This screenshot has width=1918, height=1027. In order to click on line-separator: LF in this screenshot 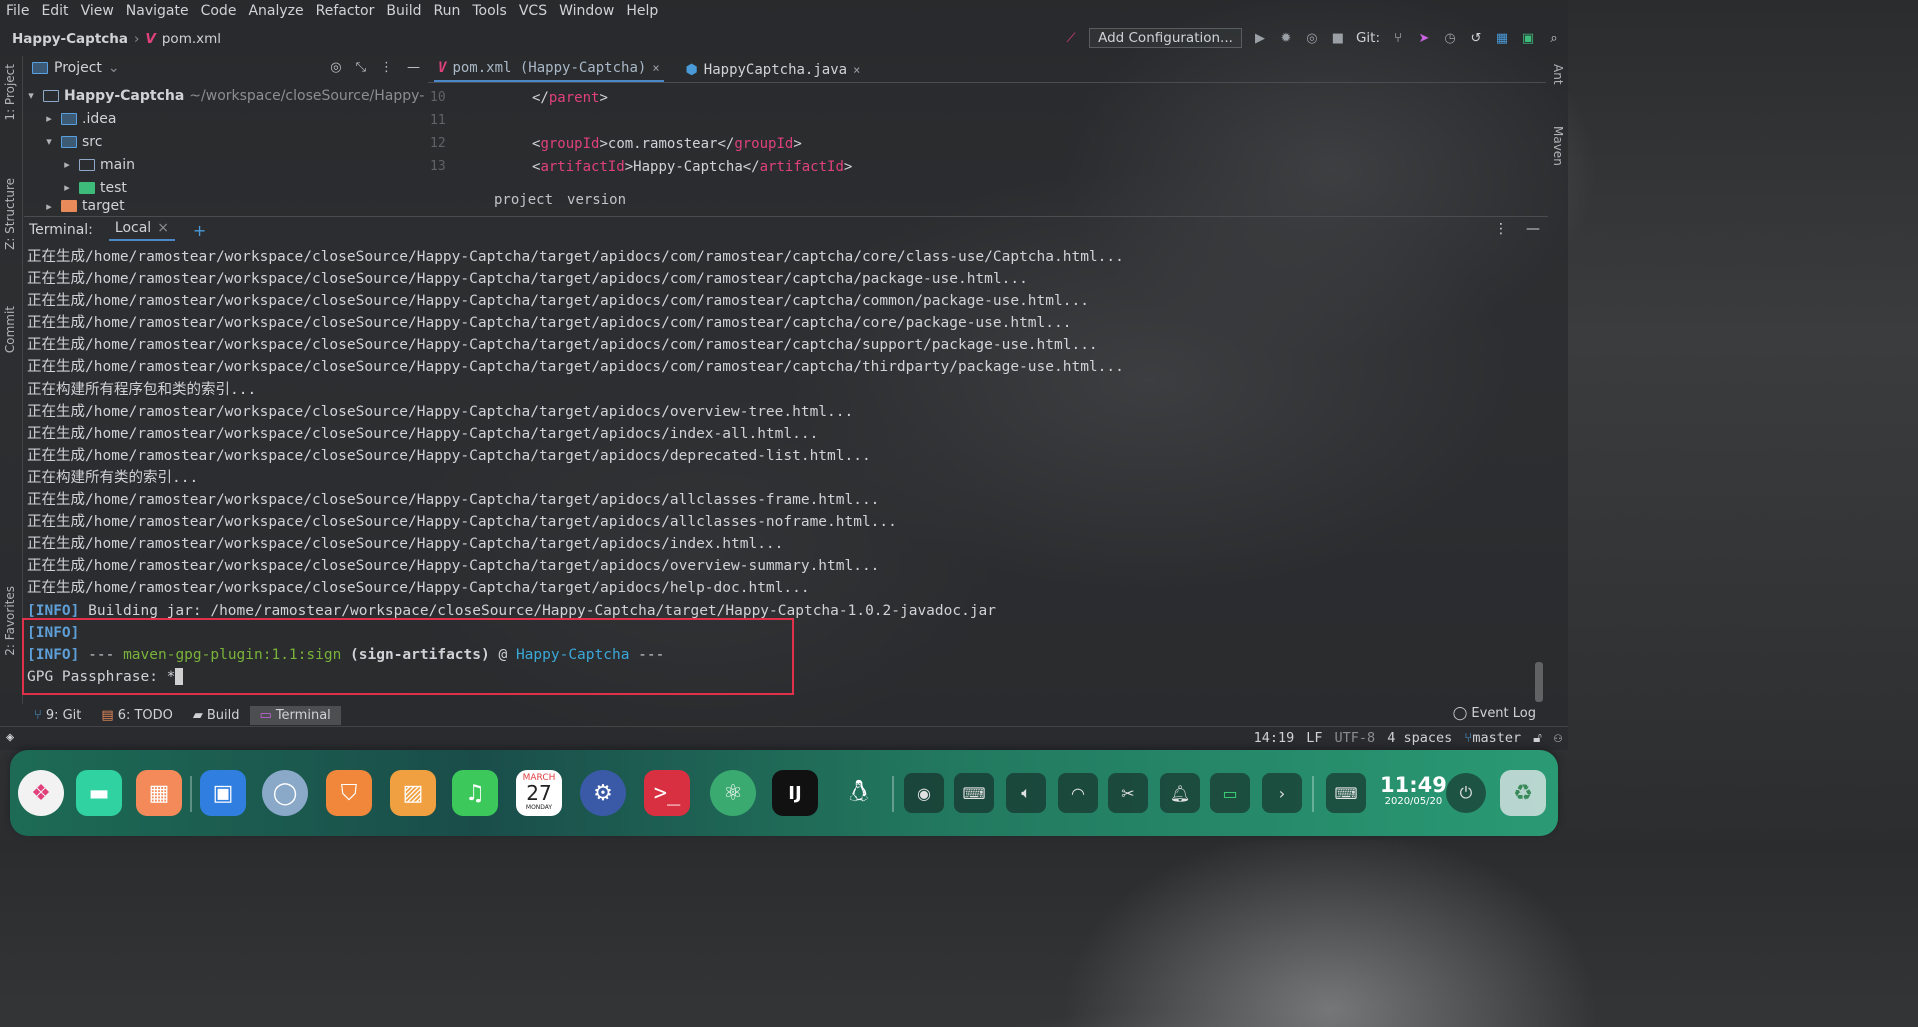, I will do `click(1314, 738)`.